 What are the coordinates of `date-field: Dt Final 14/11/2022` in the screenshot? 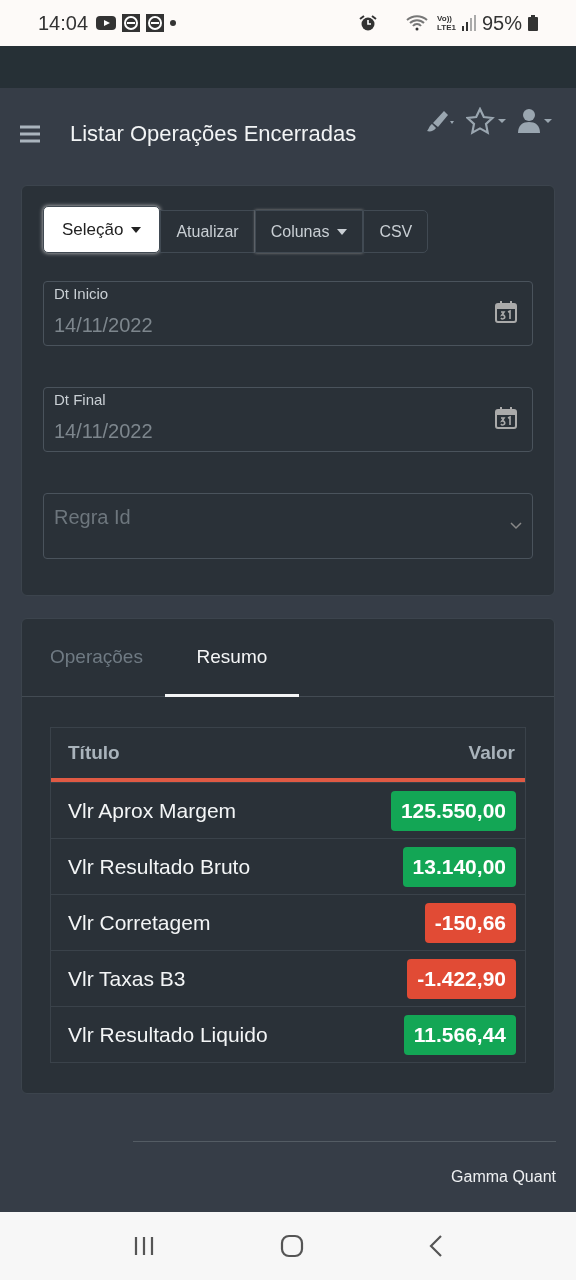 It's located at (288, 419).